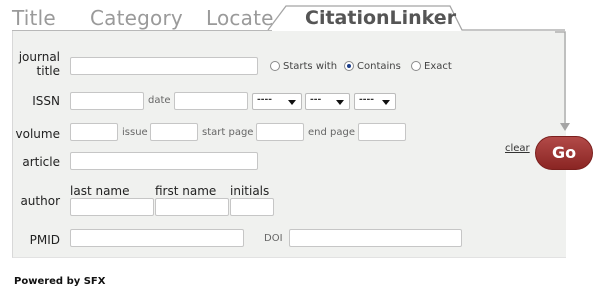 This screenshot has height=289, width=594. Describe the element at coordinates (136, 18) in the screenshot. I see `tab-category: Category` at that location.